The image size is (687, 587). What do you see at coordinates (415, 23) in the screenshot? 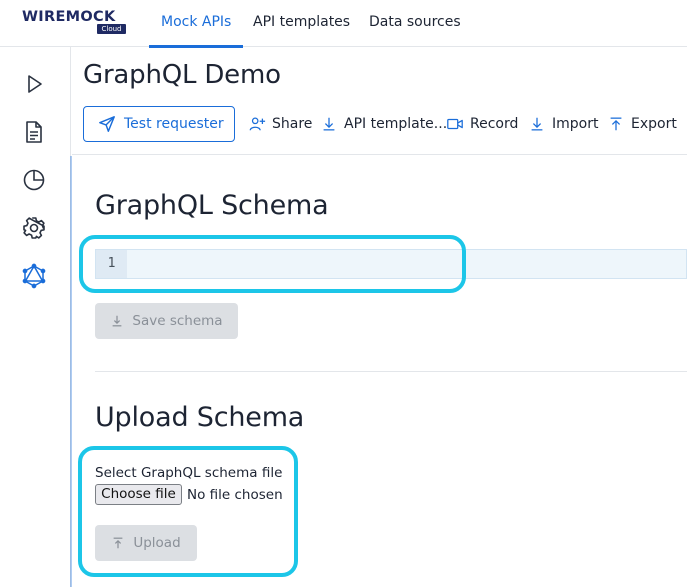
I see `tab-data-sources: Data sources` at bounding box center [415, 23].